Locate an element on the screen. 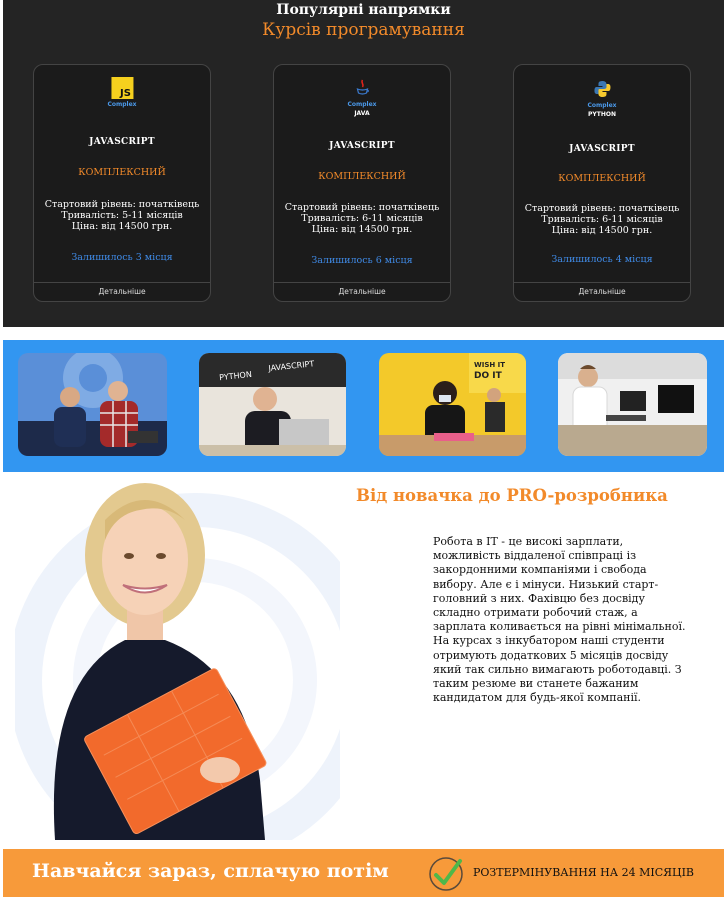 The image size is (728, 901). photo-strip: PYTHON JAVASCRIPT WISH IT DO IT is located at coordinates (363, 406).